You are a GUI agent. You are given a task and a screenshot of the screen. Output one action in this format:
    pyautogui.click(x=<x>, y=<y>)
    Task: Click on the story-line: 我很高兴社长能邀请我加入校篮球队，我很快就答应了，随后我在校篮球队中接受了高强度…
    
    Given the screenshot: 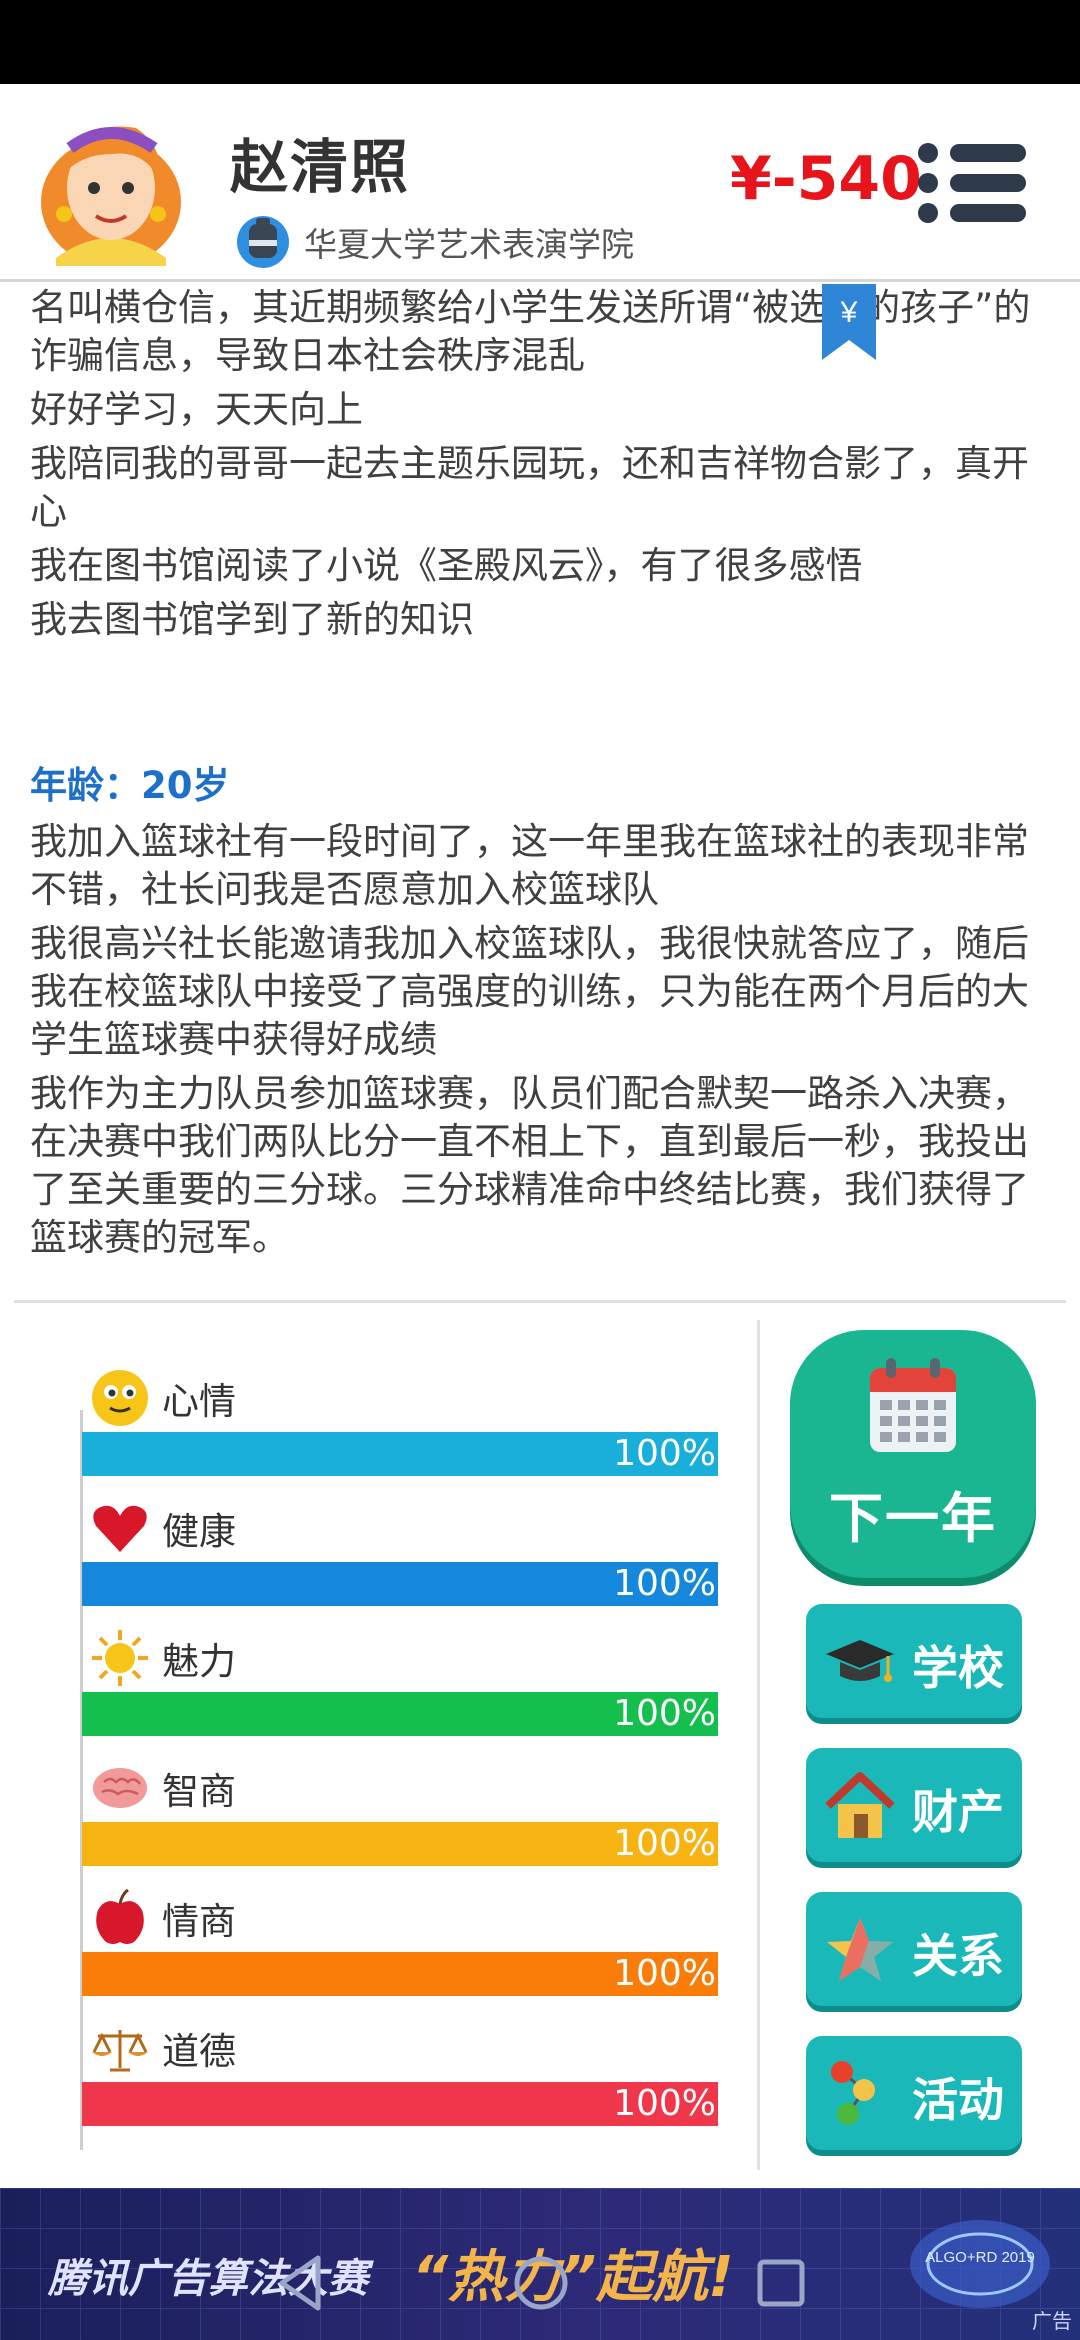 What is the action you would take?
    pyautogui.click(x=529, y=991)
    